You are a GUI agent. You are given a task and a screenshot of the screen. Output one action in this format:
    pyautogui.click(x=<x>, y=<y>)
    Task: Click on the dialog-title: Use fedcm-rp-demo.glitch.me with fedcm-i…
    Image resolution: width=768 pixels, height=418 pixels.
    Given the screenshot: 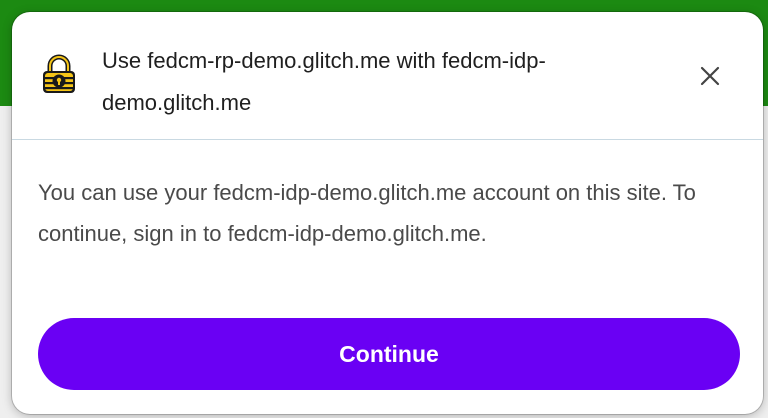 What is the action you would take?
    pyautogui.click(x=324, y=81)
    